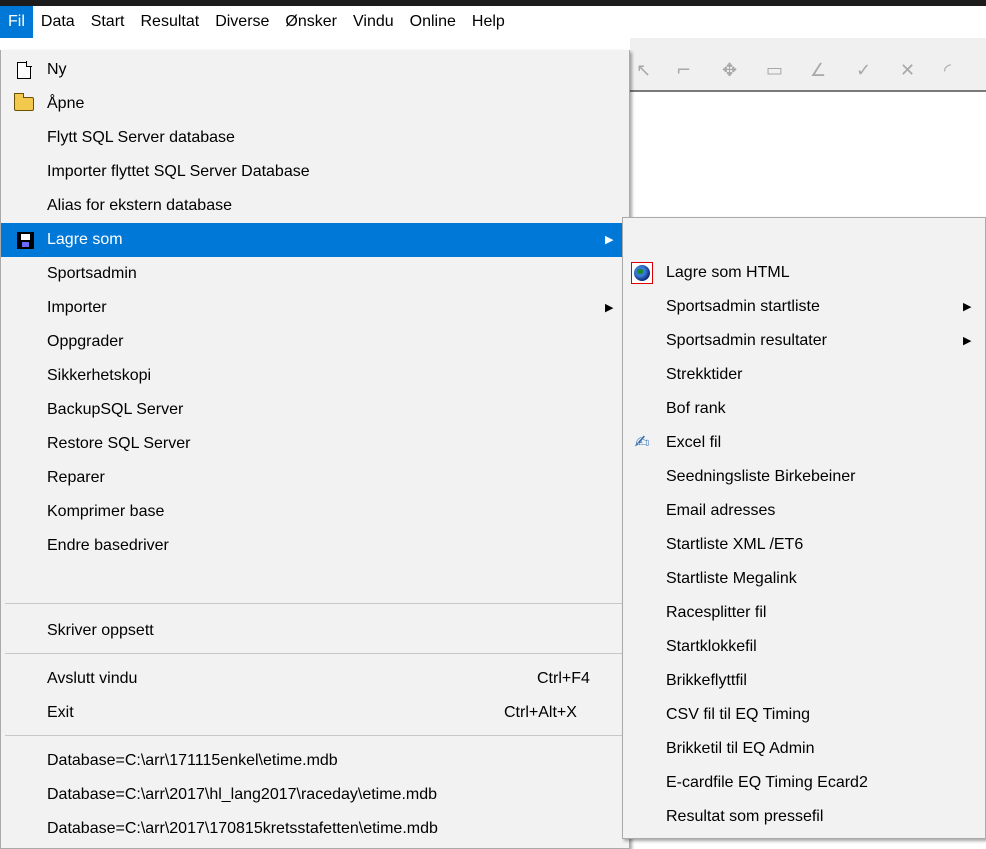 This screenshot has height=849, width=986. I want to click on menu-item-label: Sportsadmin resultater, so click(746, 340).